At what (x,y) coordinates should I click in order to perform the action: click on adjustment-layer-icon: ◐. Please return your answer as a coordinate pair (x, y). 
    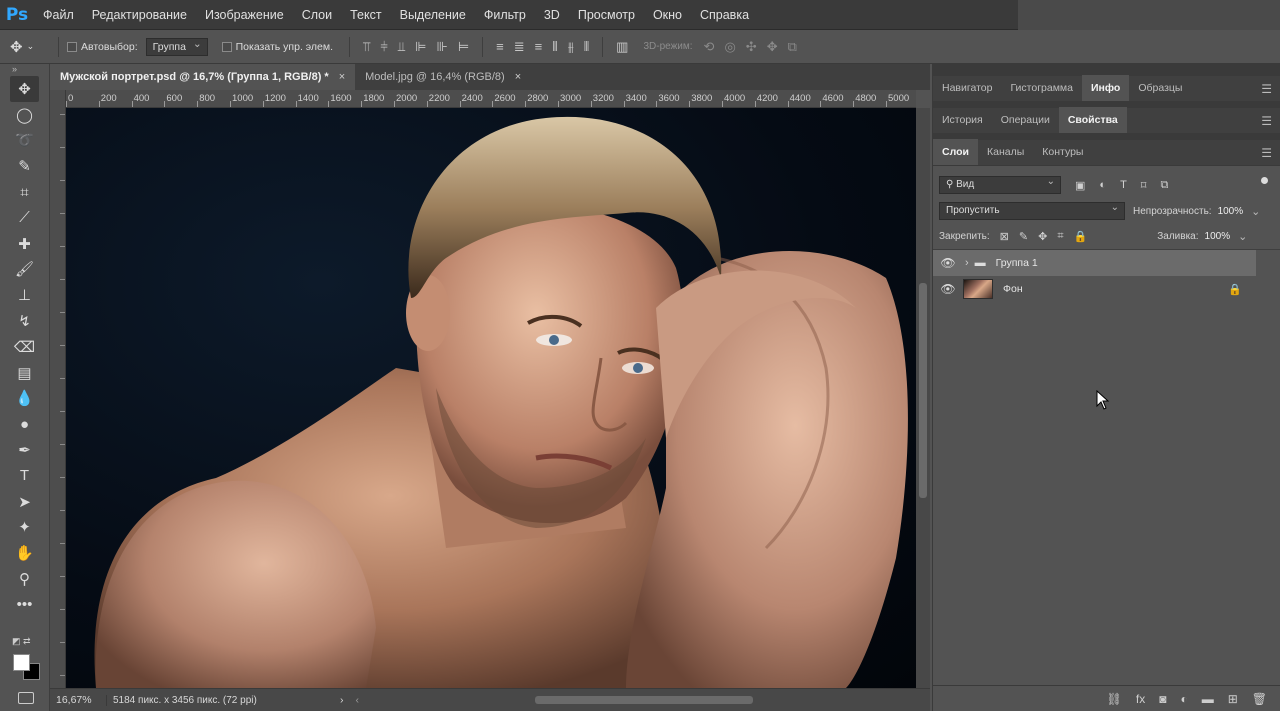
    Looking at the image, I should click on (1183, 699).